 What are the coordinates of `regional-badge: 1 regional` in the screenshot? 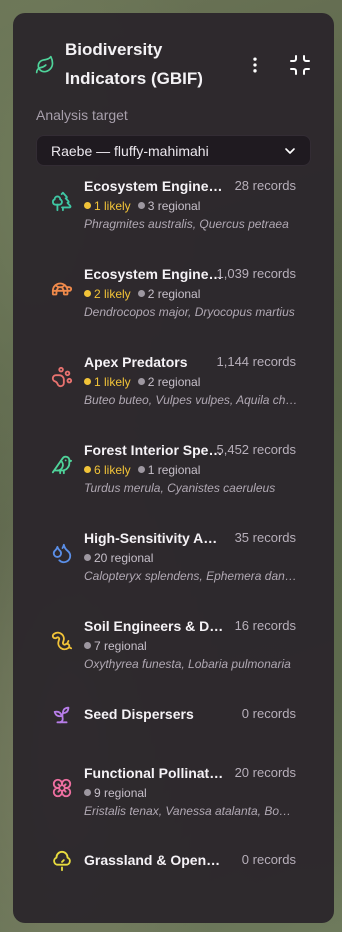 It's located at (169, 469).